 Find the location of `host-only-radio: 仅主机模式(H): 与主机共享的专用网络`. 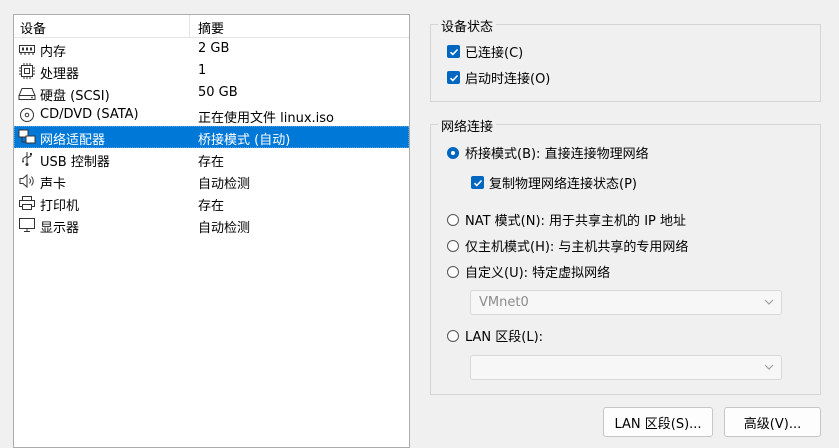

host-only-radio: 仅主机模式(H): 与主机共享的专用网络 is located at coordinates (567, 245).